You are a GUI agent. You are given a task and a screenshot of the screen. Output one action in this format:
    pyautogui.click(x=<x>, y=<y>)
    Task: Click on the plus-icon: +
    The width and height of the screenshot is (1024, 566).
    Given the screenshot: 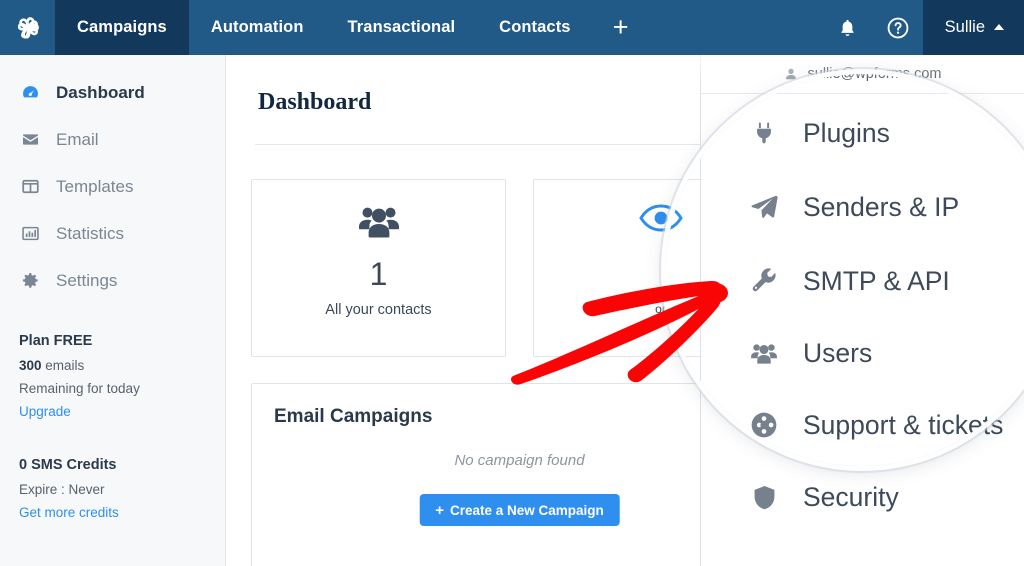 What is the action you would take?
    pyautogui.click(x=439, y=510)
    